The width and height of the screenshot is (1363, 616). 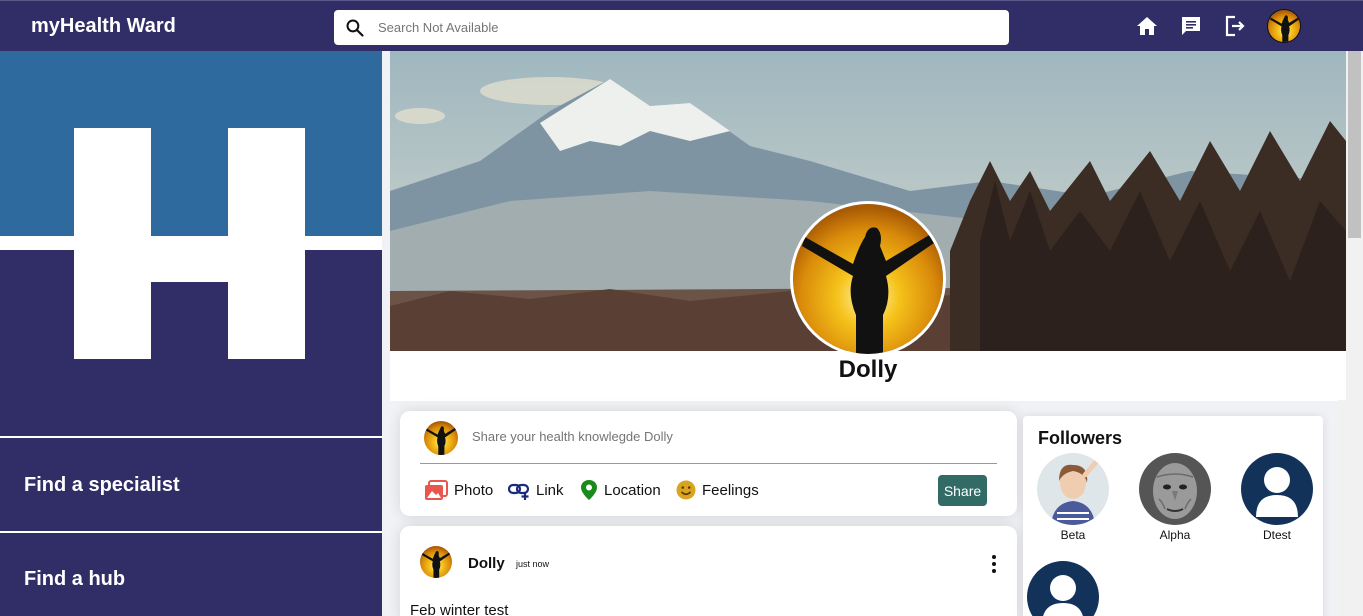 What do you see at coordinates (868, 369) in the screenshot?
I see `profile-name: Dolly` at bounding box center [868, 369].